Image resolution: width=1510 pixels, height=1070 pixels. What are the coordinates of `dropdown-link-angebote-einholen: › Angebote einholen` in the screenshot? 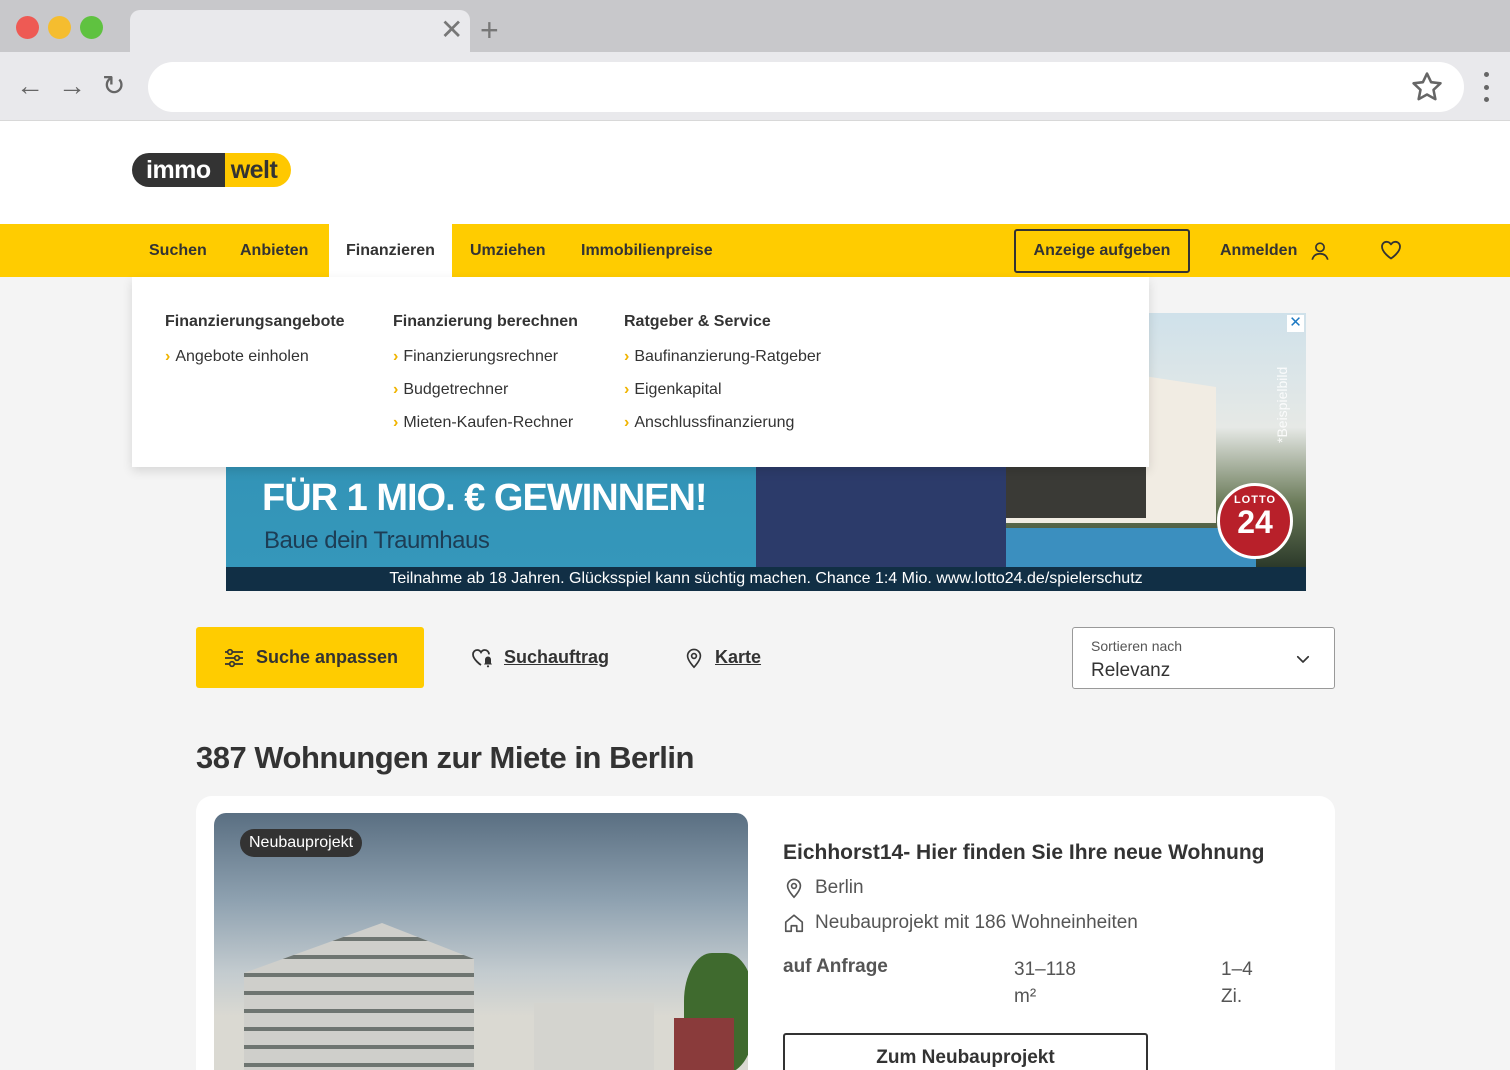 It's located at (255, 357).